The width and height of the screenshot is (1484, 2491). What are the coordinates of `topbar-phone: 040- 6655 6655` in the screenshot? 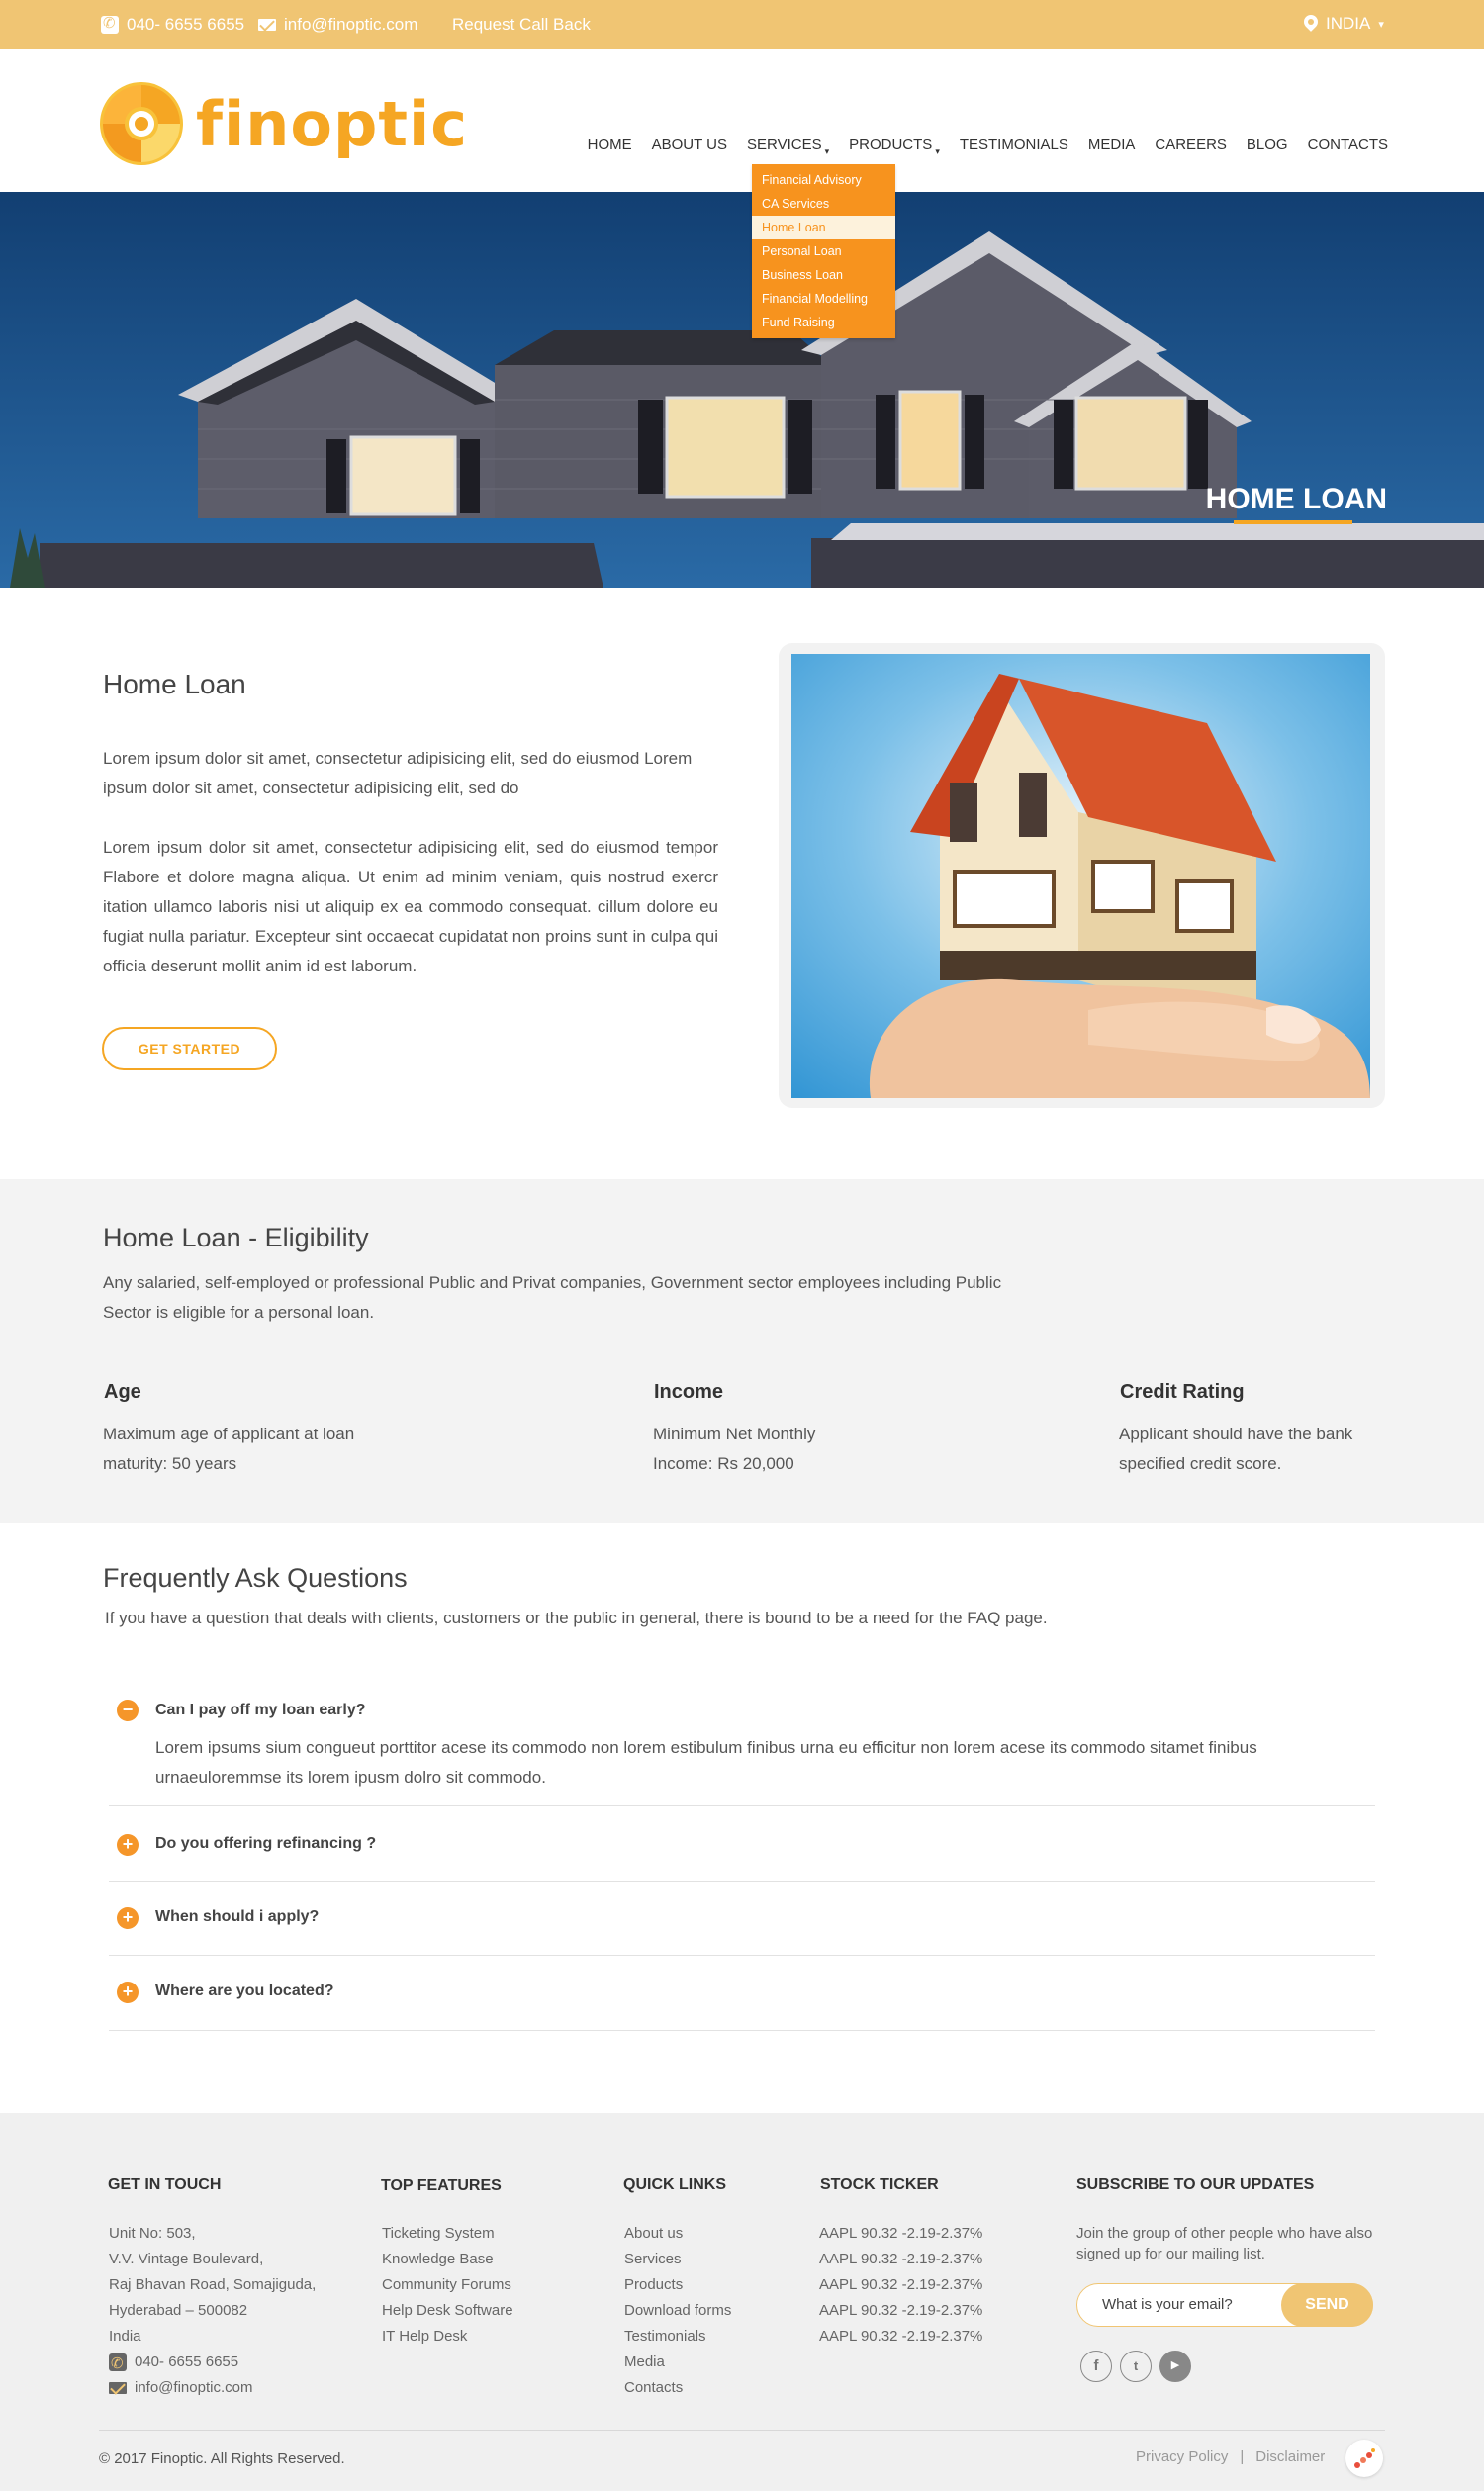 It's located at (172, 25).